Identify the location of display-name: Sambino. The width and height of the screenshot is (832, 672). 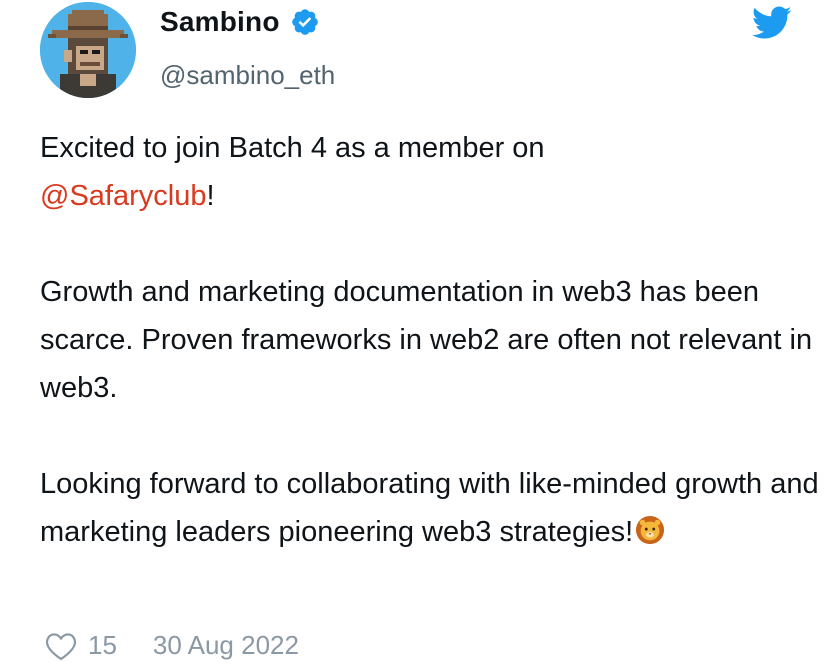
(220, 22).